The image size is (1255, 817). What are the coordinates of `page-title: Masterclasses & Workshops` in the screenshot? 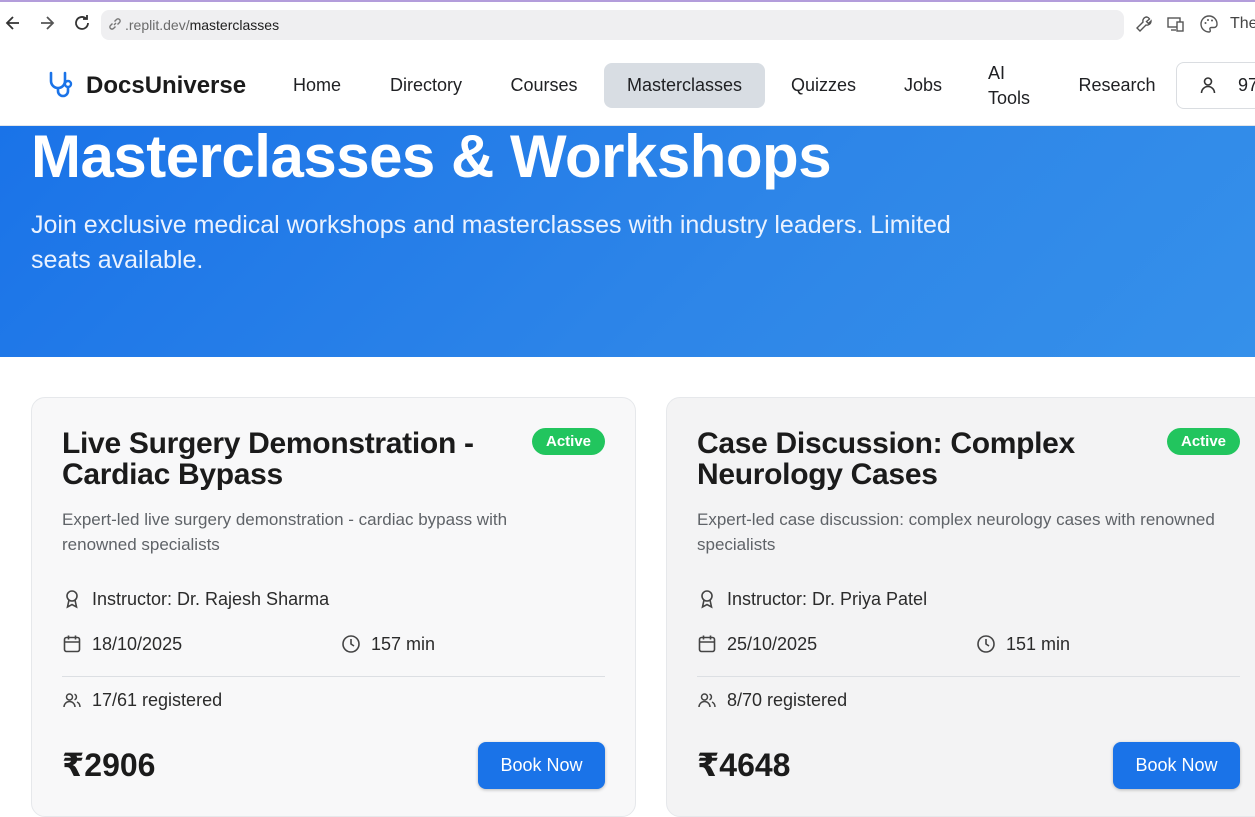 It's located at (431, 156).